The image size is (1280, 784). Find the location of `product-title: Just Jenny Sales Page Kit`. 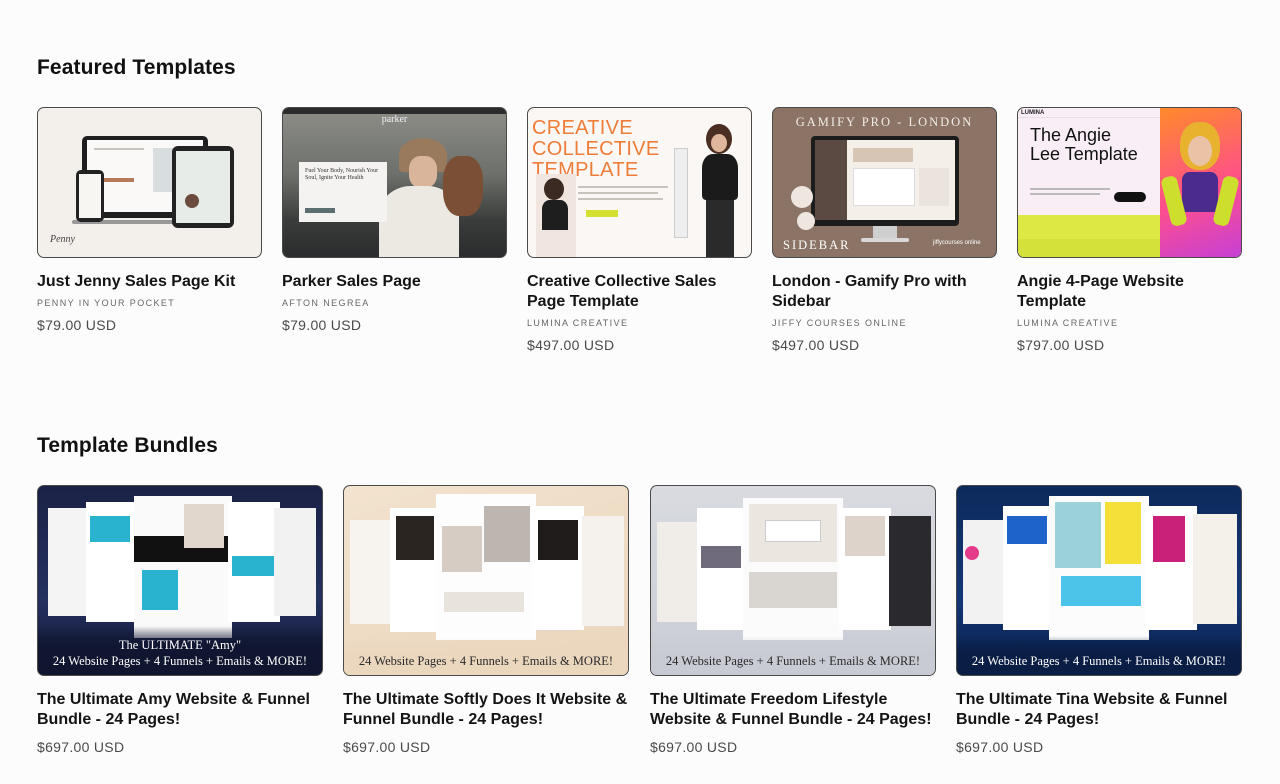

product-title: Just Jenny Sales Page Kit is located at coordinates (149, 282).